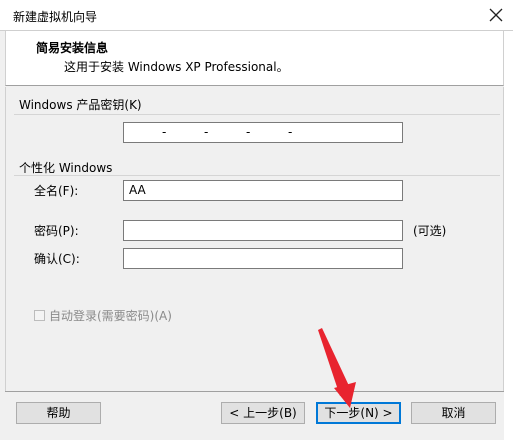 This screenshot has width=513, height=440. What do you see at coordinates (58, 413) in the screenshot?
I see `help-button: 帮助` at bounding box center [58, 413].